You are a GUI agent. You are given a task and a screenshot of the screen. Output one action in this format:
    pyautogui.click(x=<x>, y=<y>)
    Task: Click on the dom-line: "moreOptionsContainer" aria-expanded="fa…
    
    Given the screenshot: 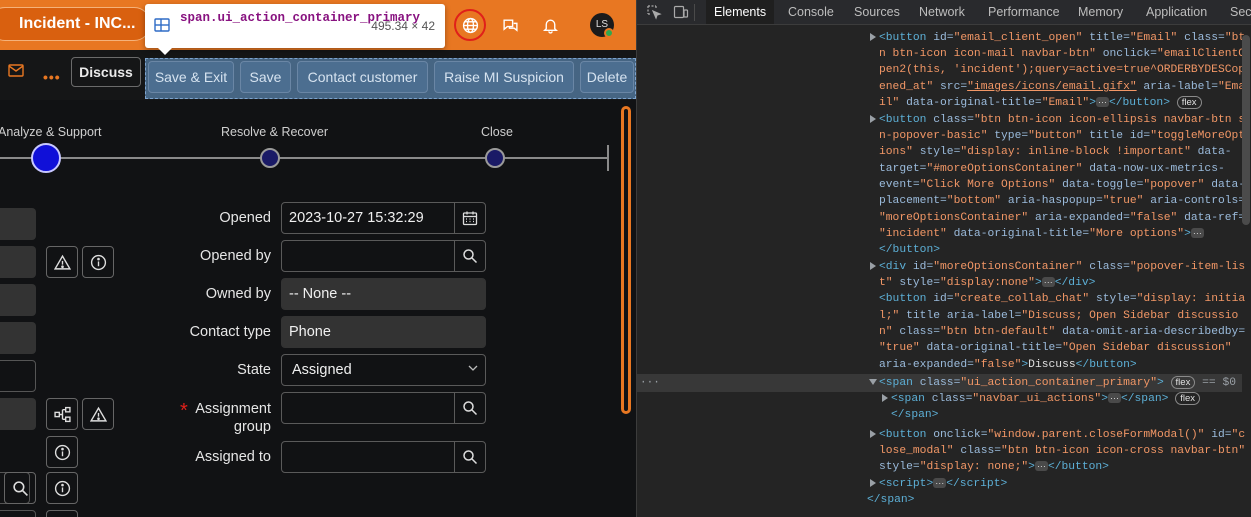 What is the action you would take?
    pyautogui.click(x=1062, y=218)
    